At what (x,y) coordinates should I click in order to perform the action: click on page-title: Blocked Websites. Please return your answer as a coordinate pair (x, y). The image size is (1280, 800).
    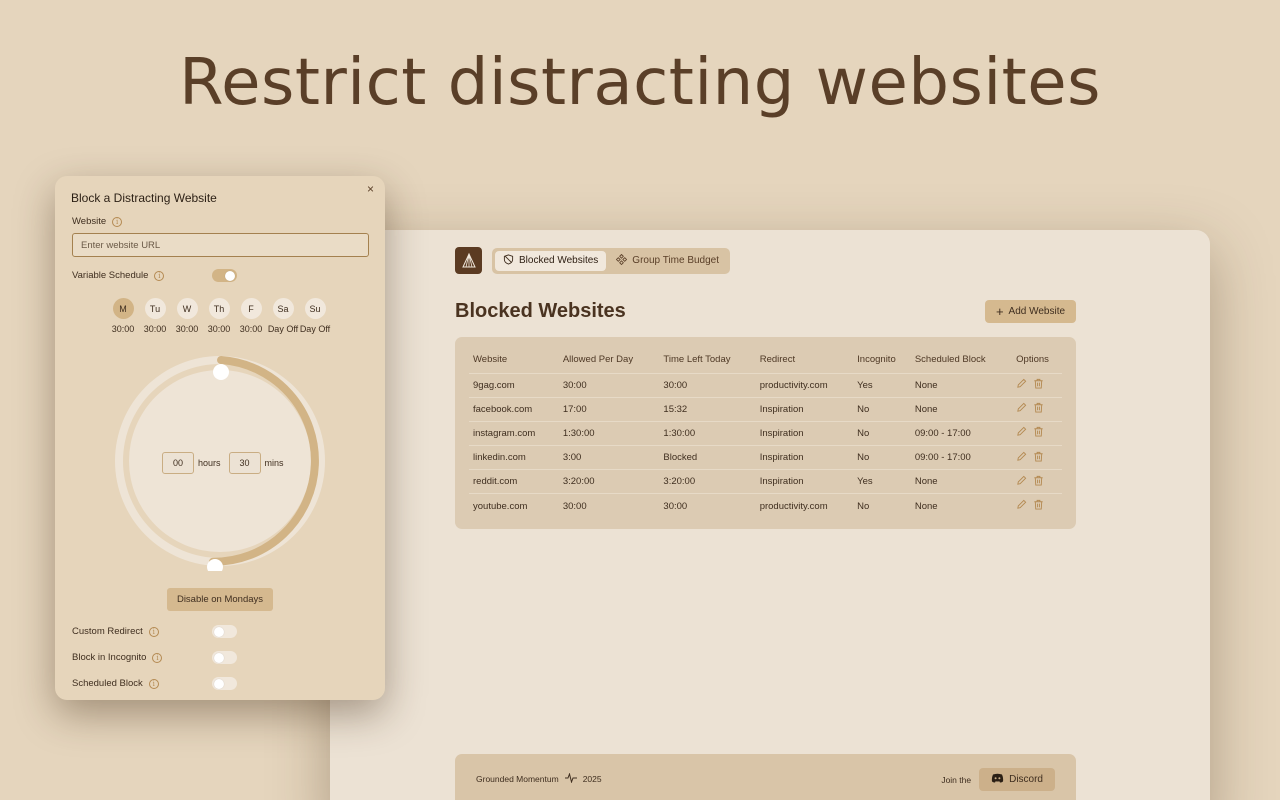
    Looking at the image, I should click on (540, 311).